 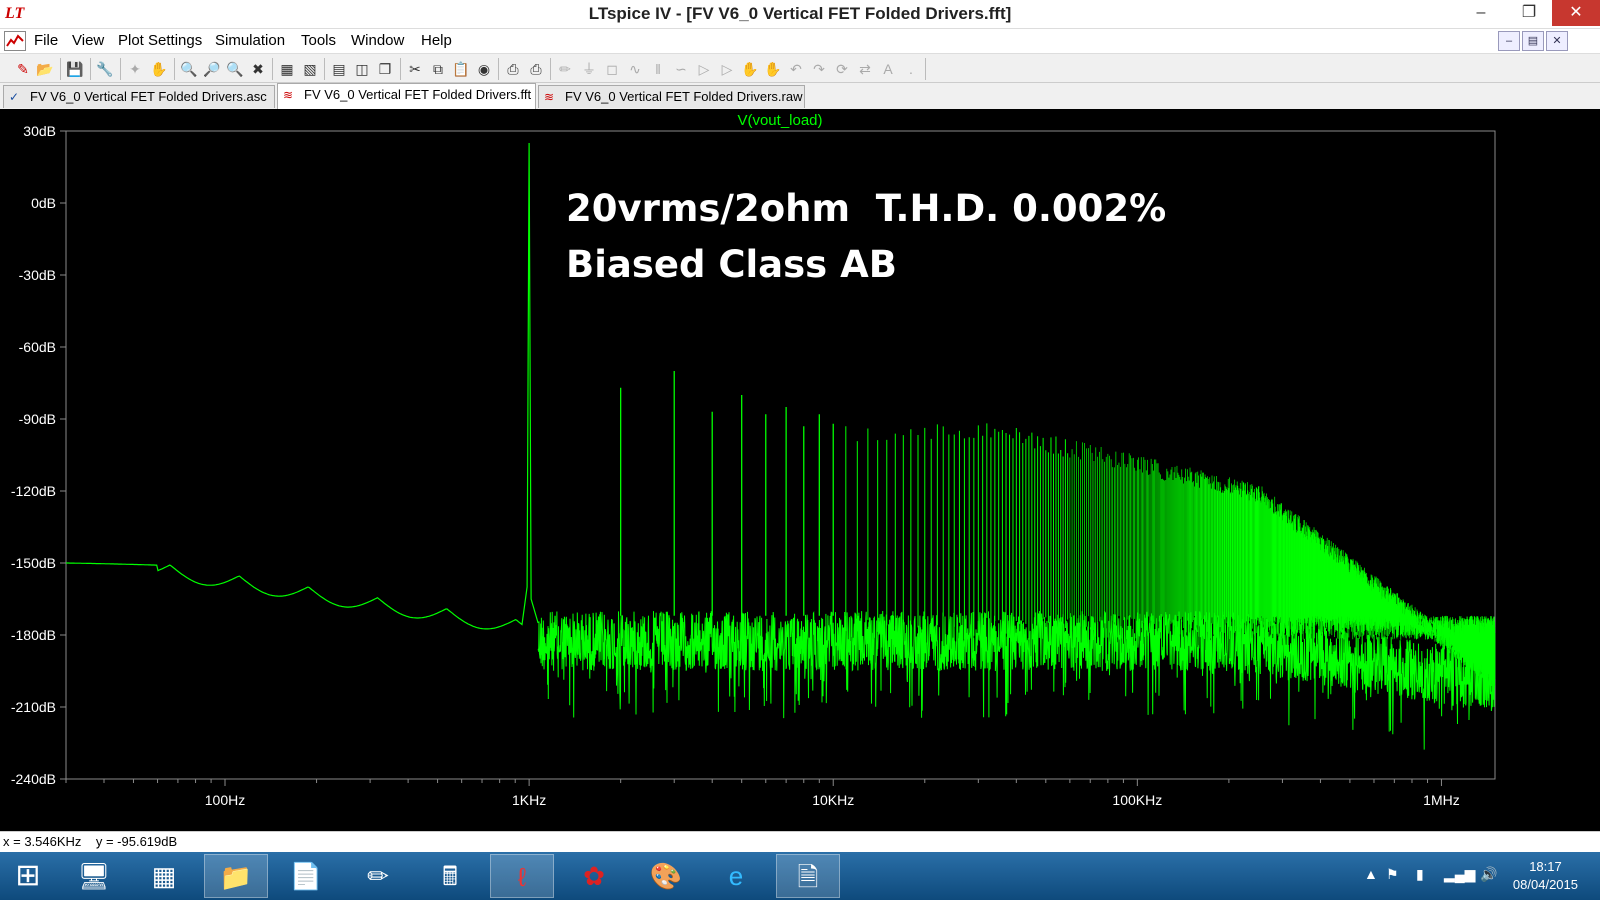 I want to click on draw-wire-icon: ✏, so click(x=565, y=69).